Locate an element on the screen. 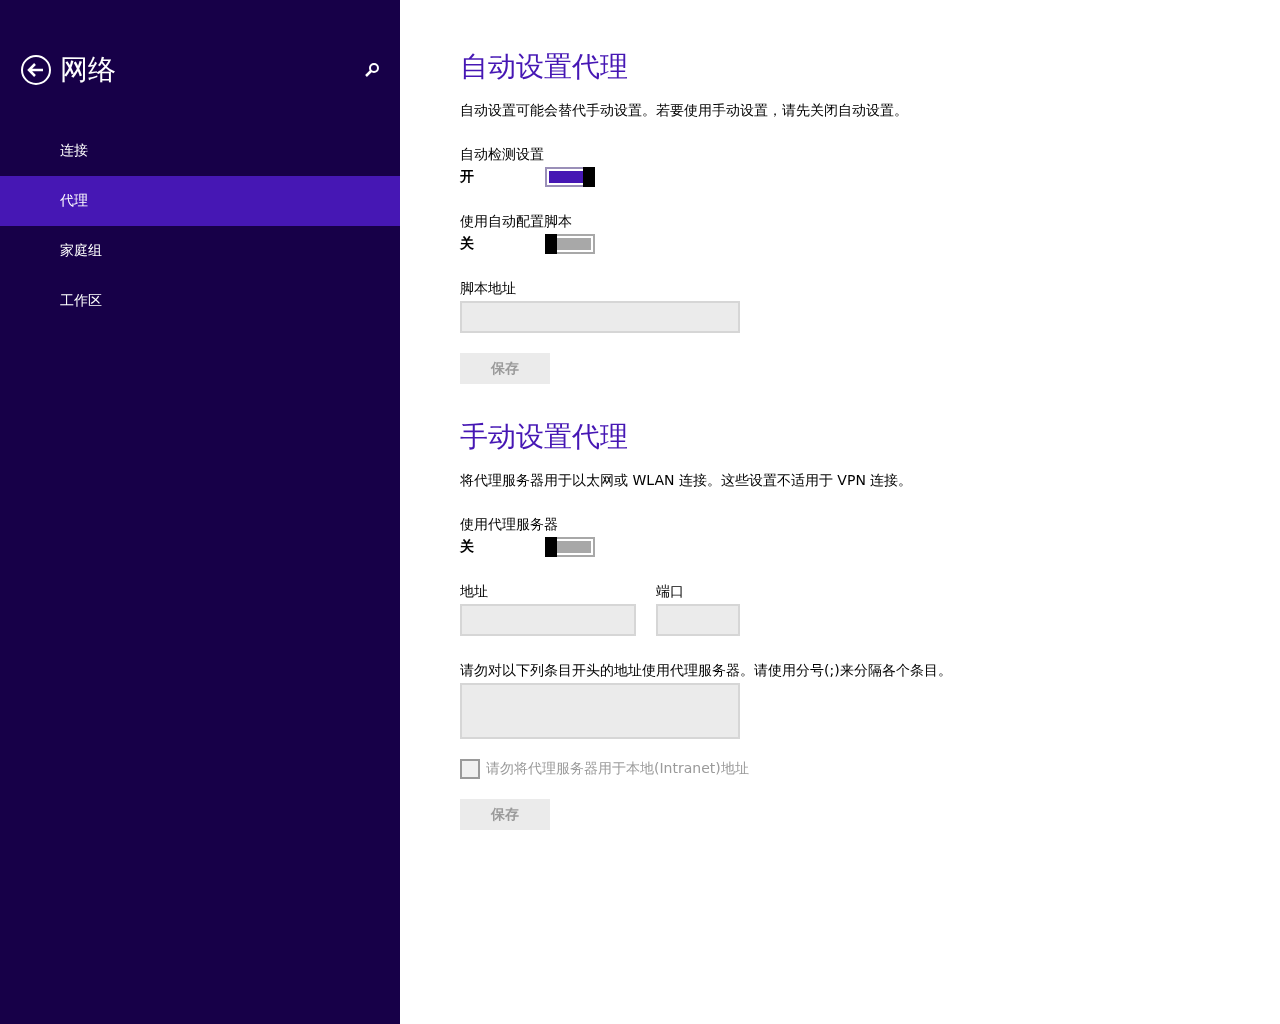 The height and width of the screenshot is (1024, 1280). exceptions-field is located at coordinates (600, 711).